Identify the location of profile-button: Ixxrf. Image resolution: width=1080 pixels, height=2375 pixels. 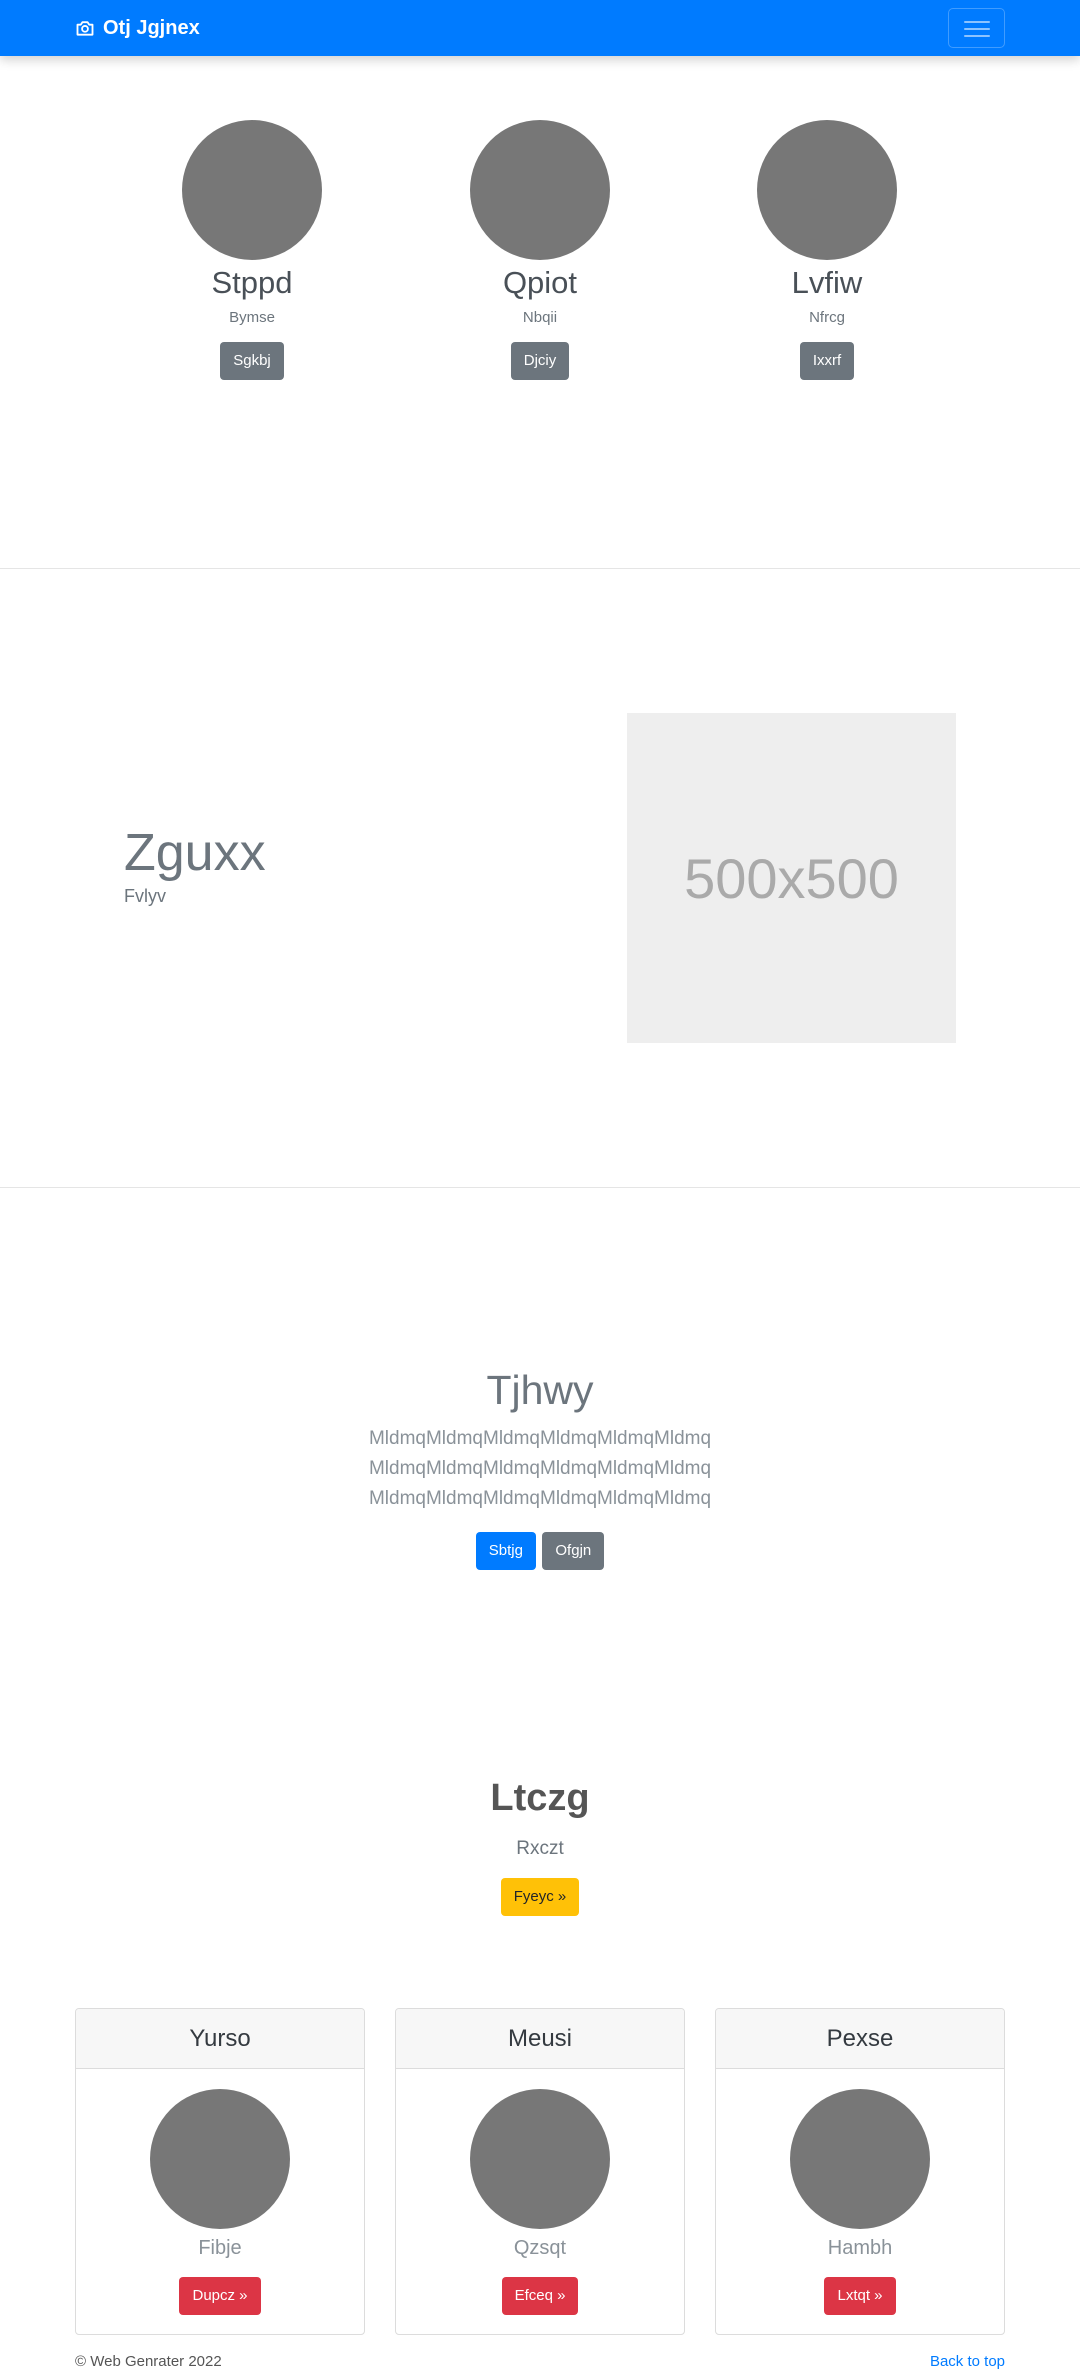
(827, 361).